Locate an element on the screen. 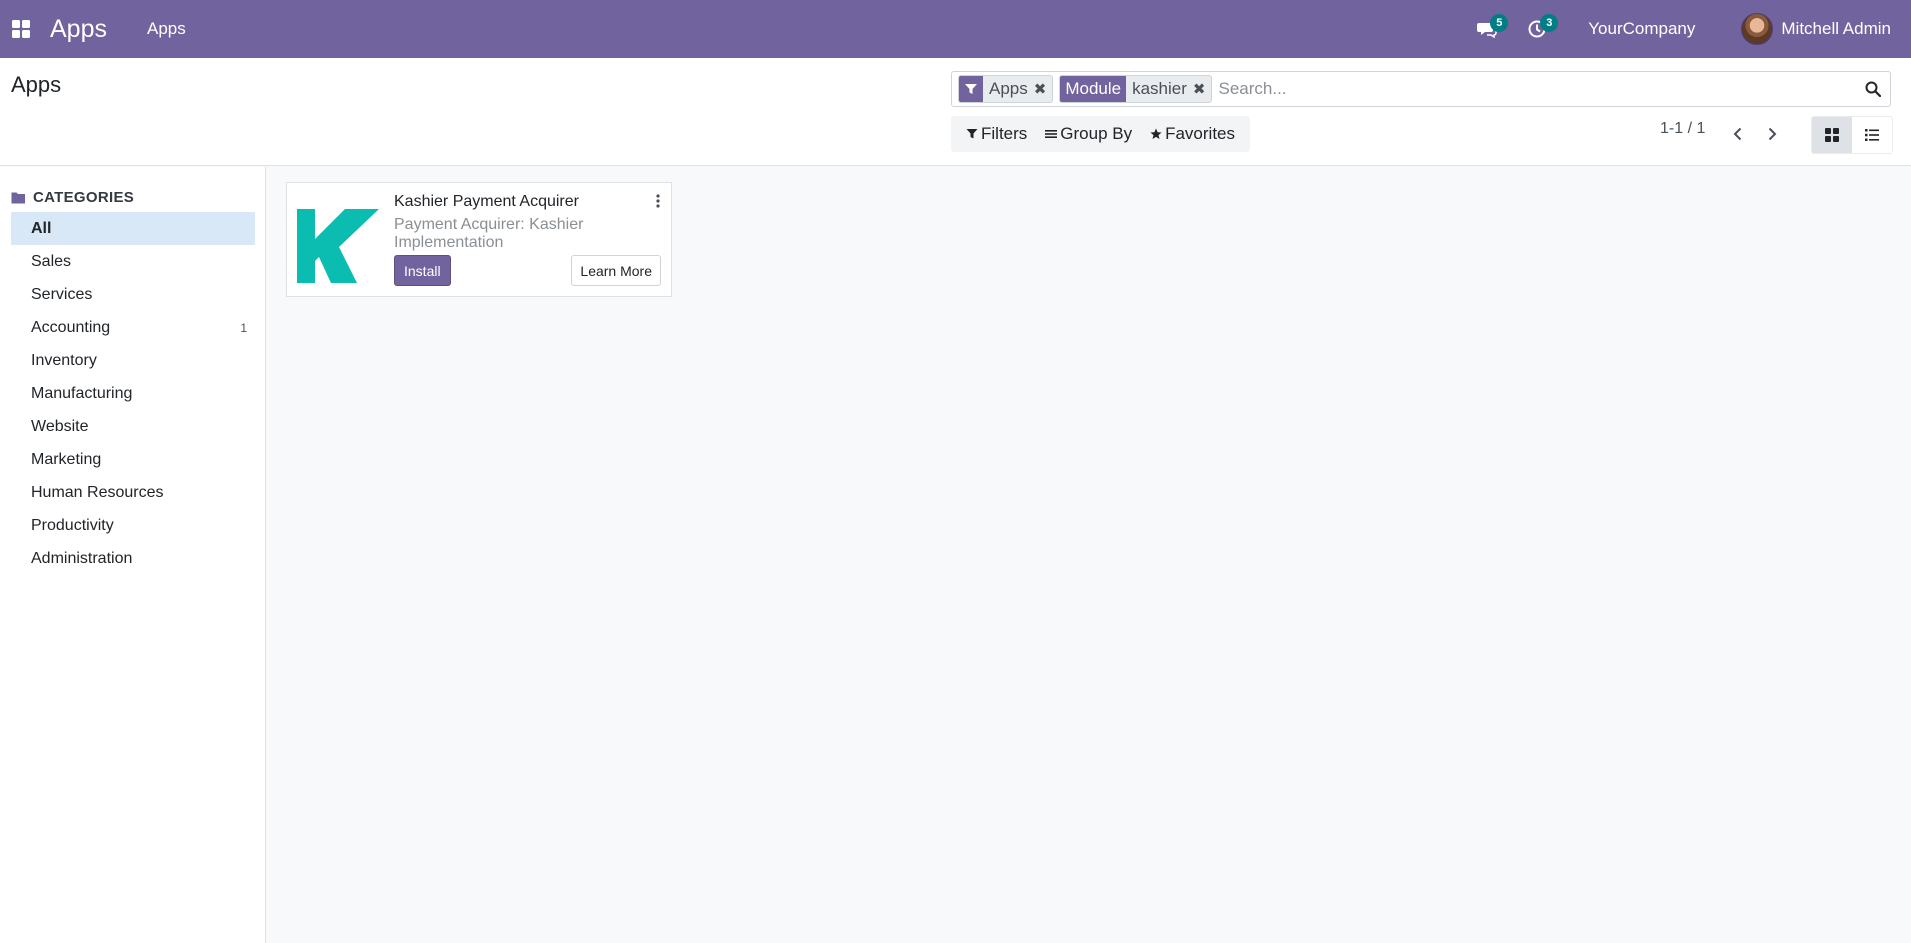 Image resolution: width=1911 pixels, height=943 pixels. th-large-icon is located at coordinates (1832, 135).